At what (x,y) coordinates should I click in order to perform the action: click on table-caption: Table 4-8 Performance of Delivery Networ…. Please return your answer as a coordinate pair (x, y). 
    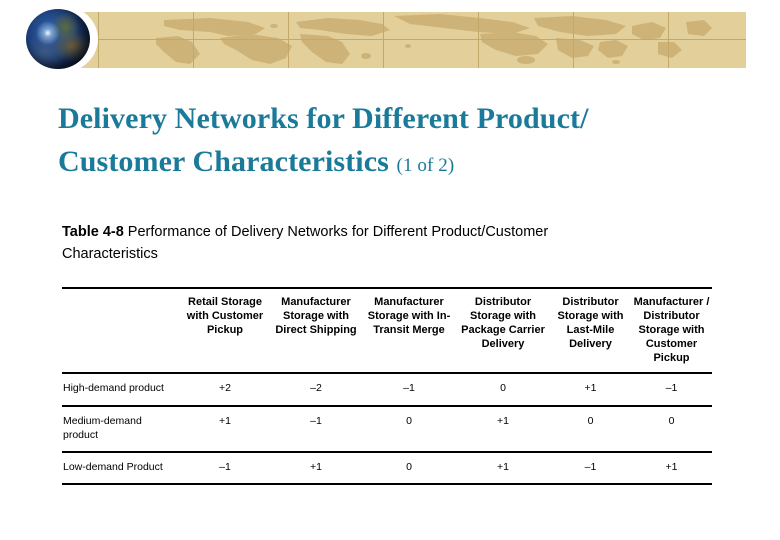
    Looking at the image, I should click on (342, 243).